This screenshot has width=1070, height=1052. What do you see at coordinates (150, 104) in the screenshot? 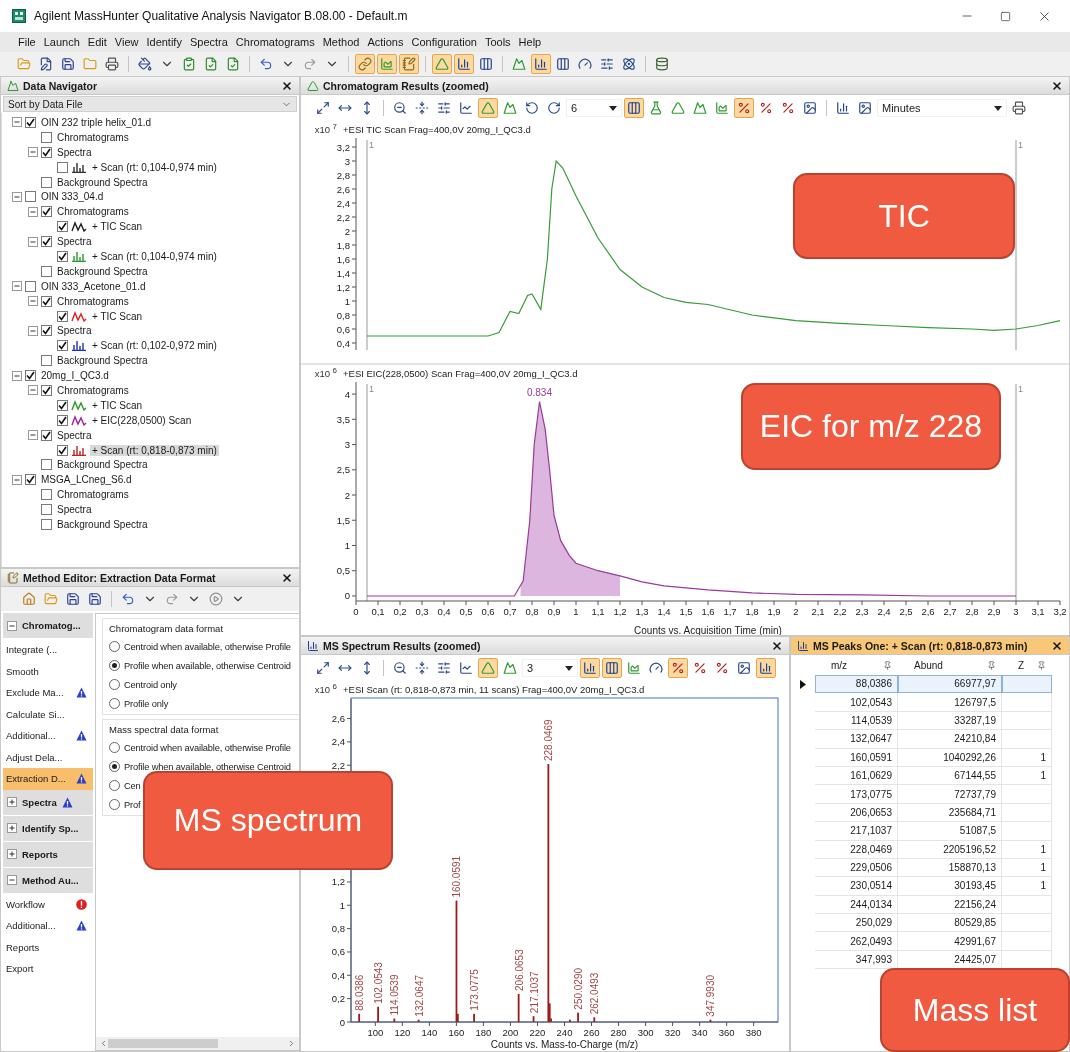
I see `sort-dropdown: Sort by Data File` at bounding box center [150, 104].